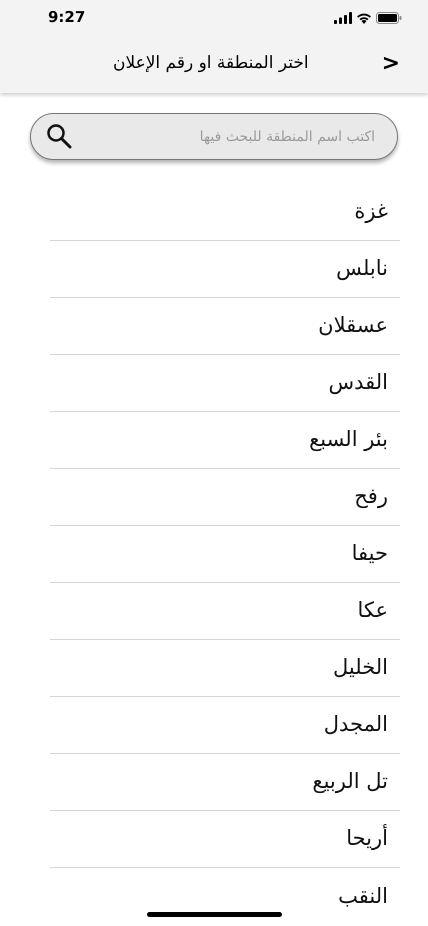 This screenshot has width=428, height=926. I want to click on signal-icon, so click(343, 18).